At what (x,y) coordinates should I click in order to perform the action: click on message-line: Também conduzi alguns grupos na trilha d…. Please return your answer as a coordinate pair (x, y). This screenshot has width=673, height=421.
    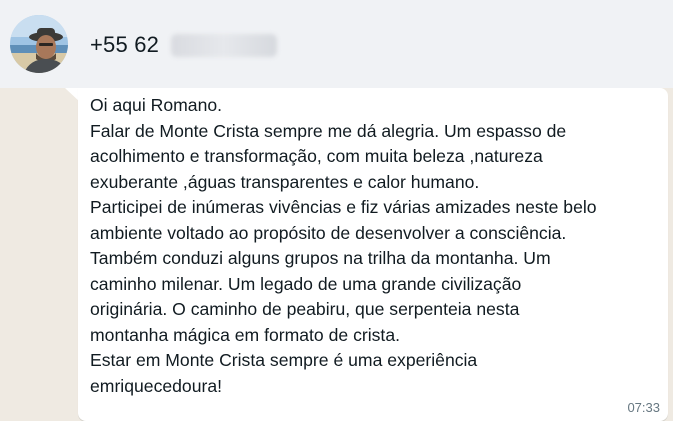
    Looking at the image, I should click on (320, 258).